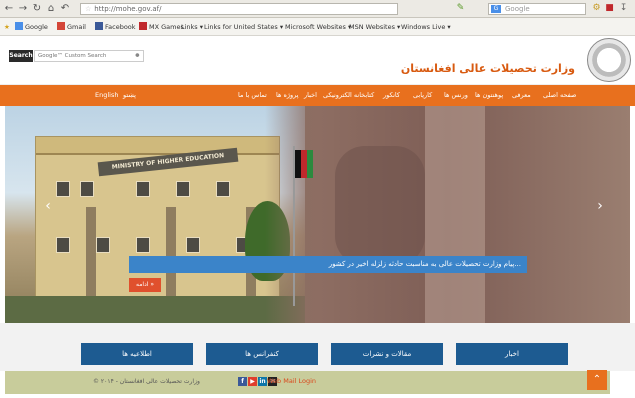 The height and width of the screenshot is (398, 635). What do you see at coordinates (291, 381) in the screenshot?
I see `web-mail-login-link: Web Mail Login` at bounding box center [291, 381].